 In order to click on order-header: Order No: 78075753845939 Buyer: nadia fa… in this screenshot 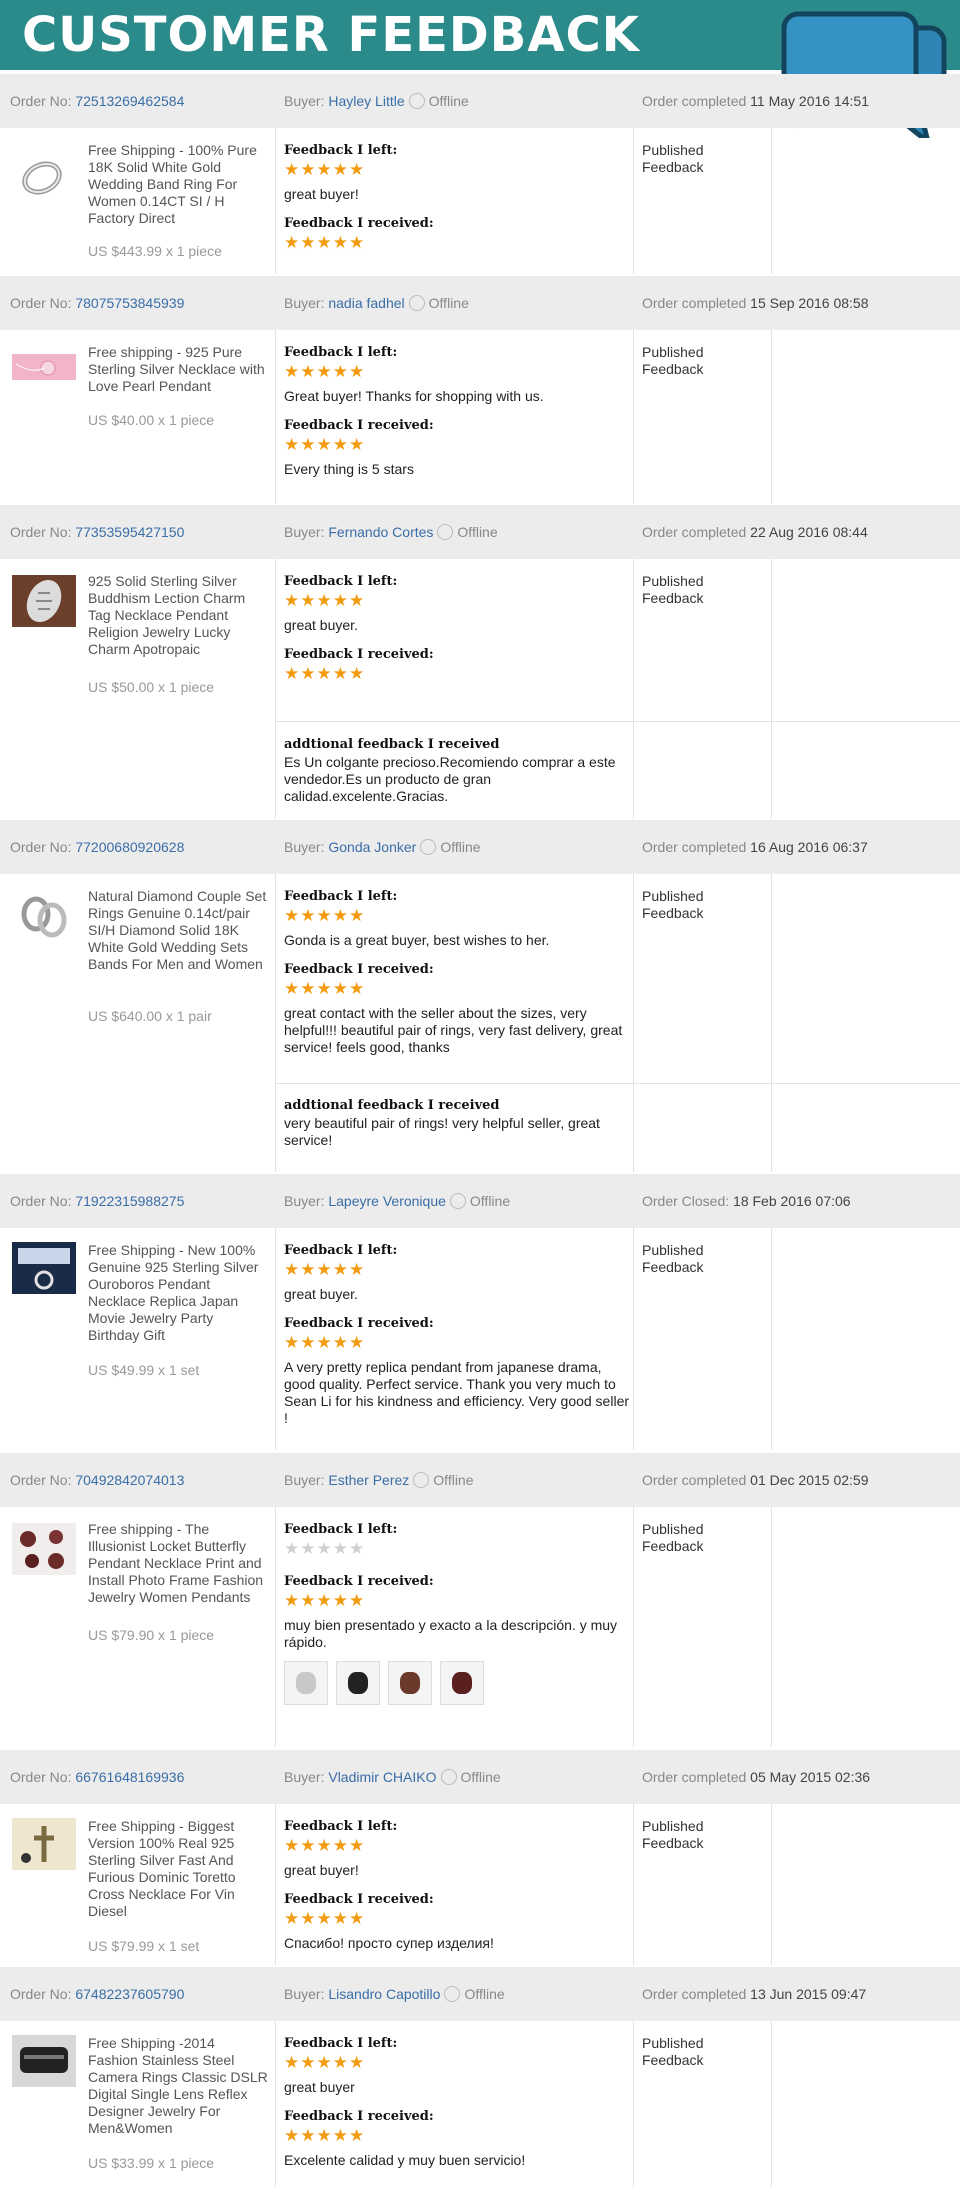, I will do `click(480, 303)`.